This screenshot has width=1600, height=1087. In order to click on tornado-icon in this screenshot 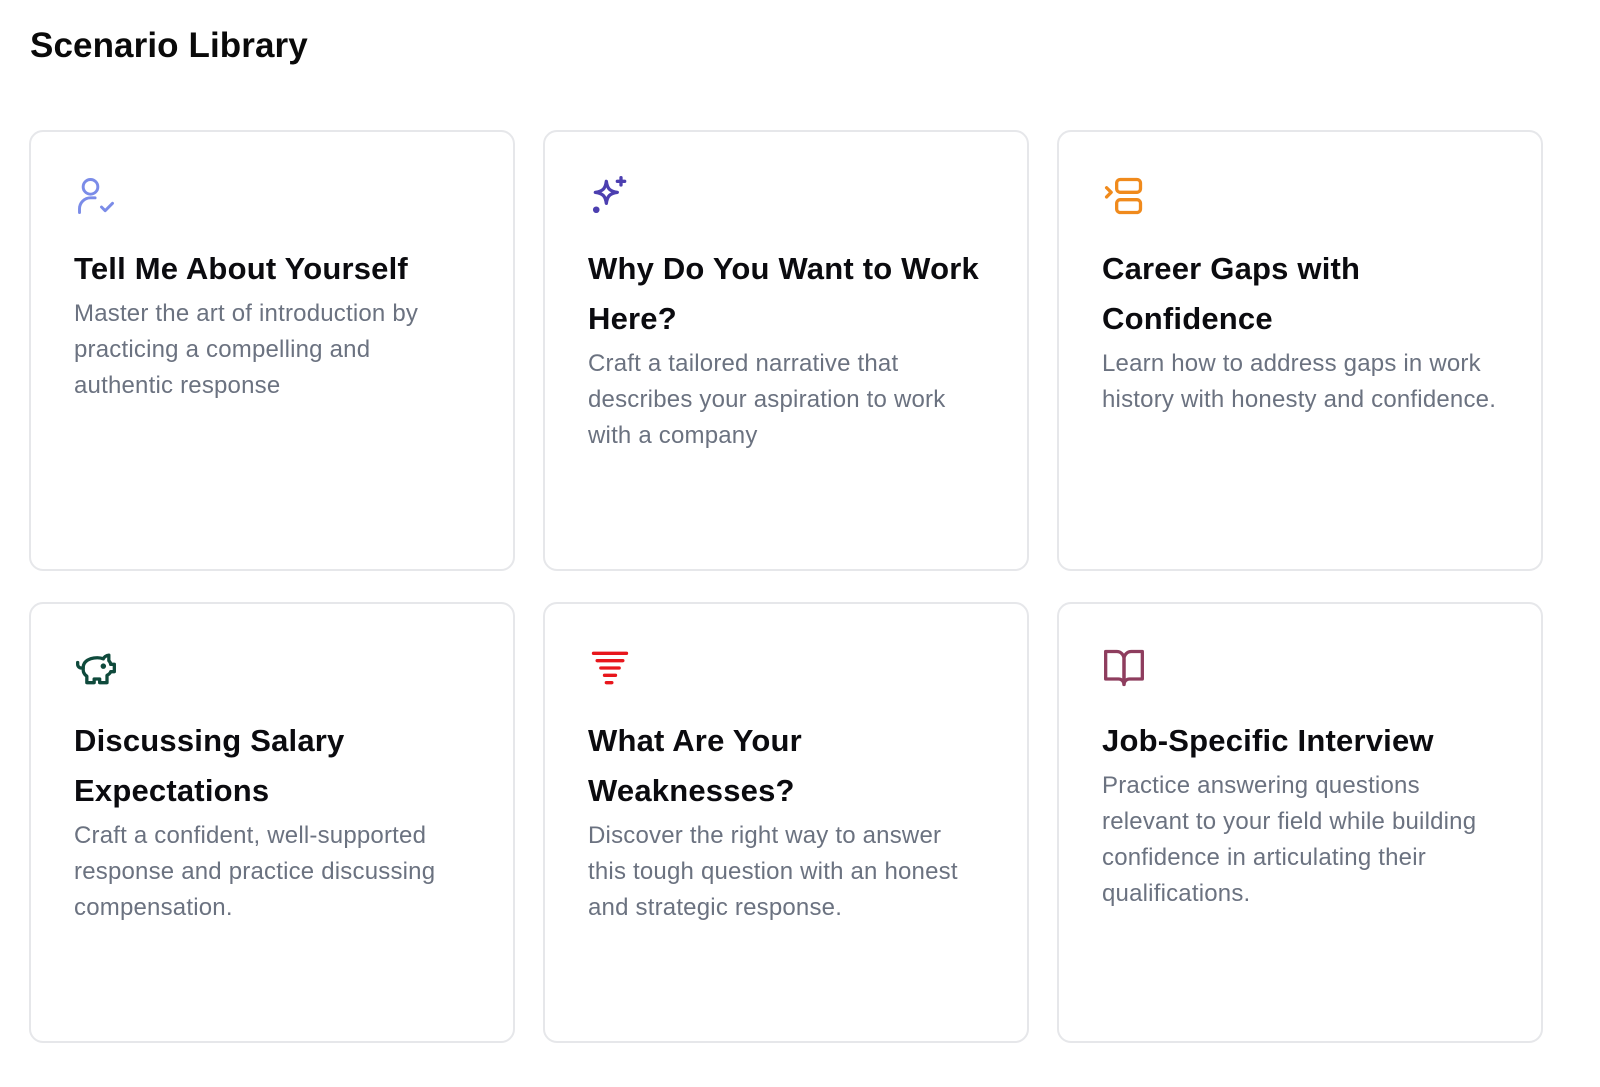, I will do `click(610, 668)`.